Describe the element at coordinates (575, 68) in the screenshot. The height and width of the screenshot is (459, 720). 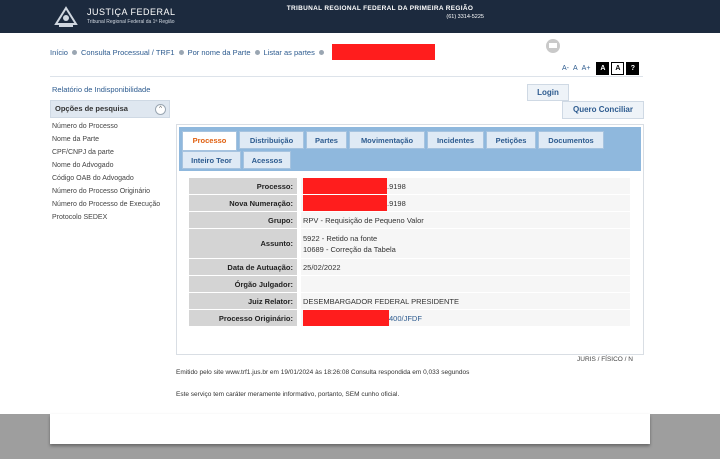
I see `font-normal-button: A` at that location.